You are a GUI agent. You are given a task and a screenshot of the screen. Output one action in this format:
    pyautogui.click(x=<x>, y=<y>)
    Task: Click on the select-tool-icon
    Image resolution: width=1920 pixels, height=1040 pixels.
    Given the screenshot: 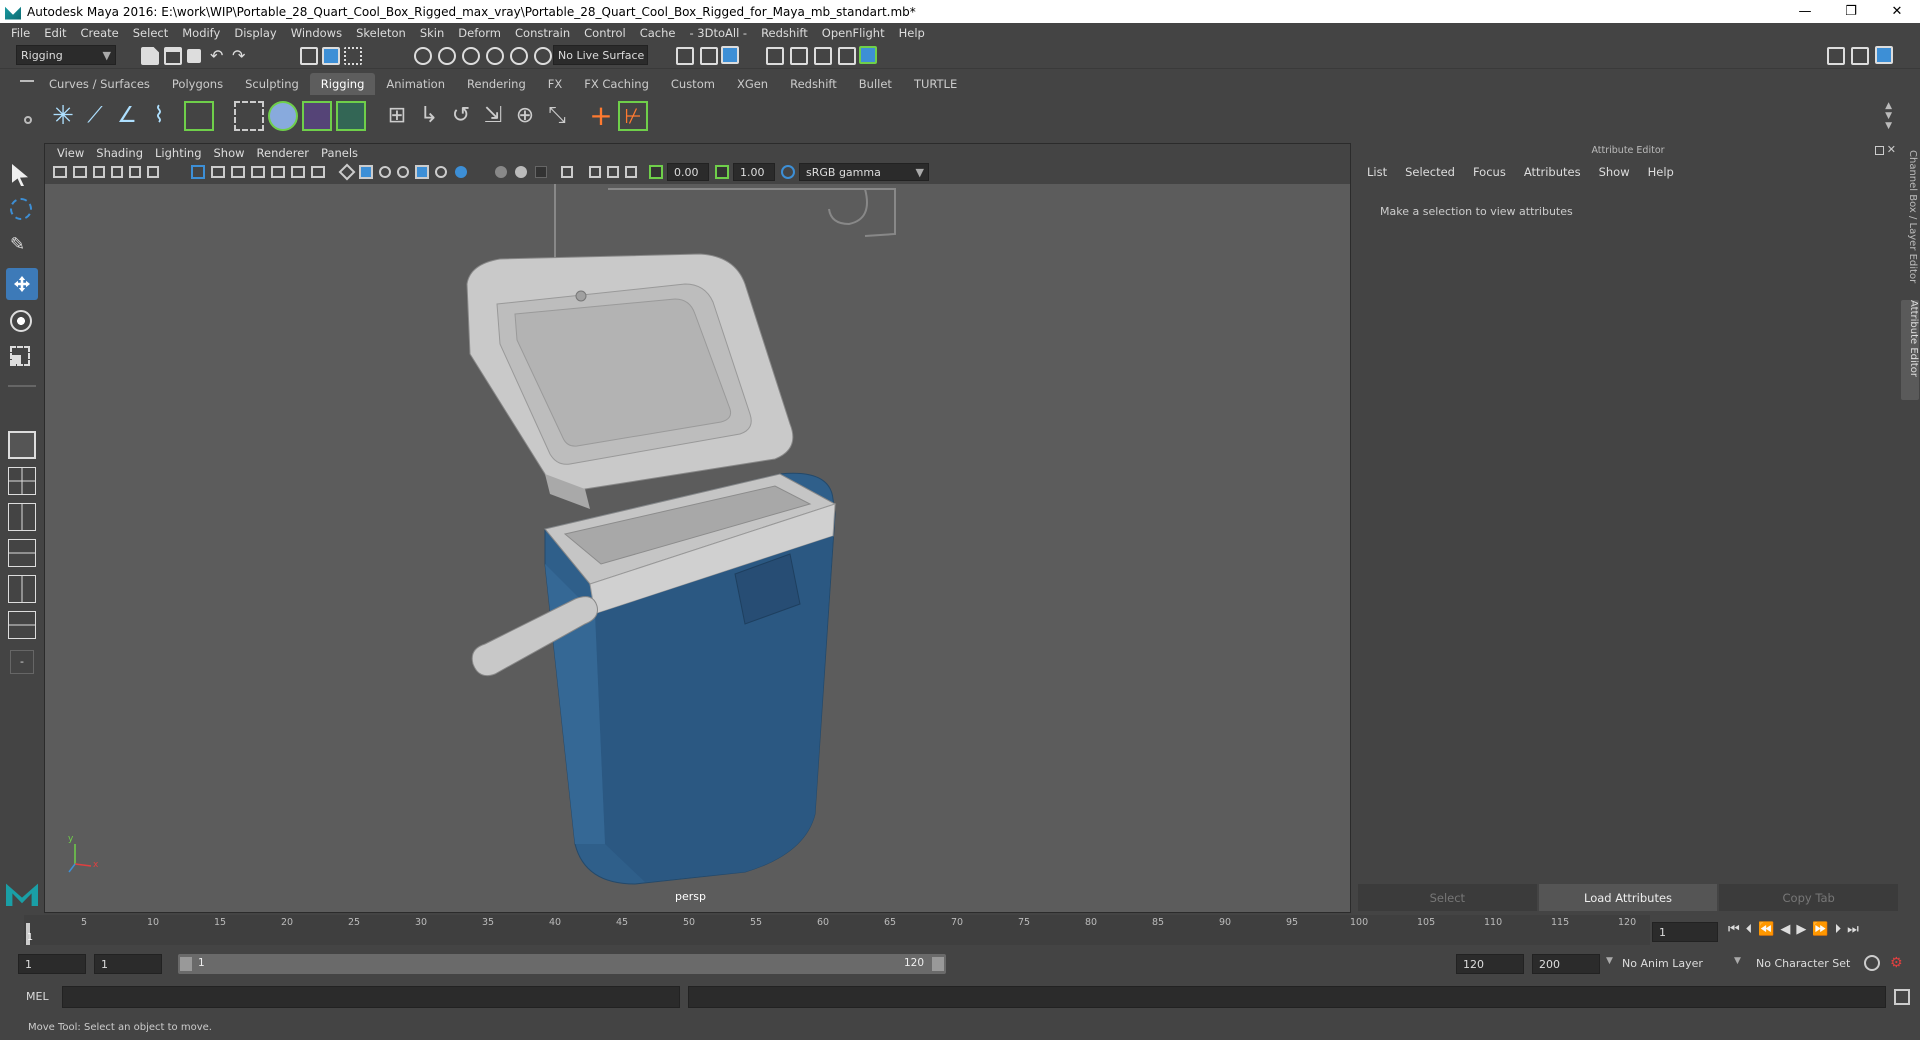 What is the action you would take?
    pyautogui.click(x=20, y=175)
    